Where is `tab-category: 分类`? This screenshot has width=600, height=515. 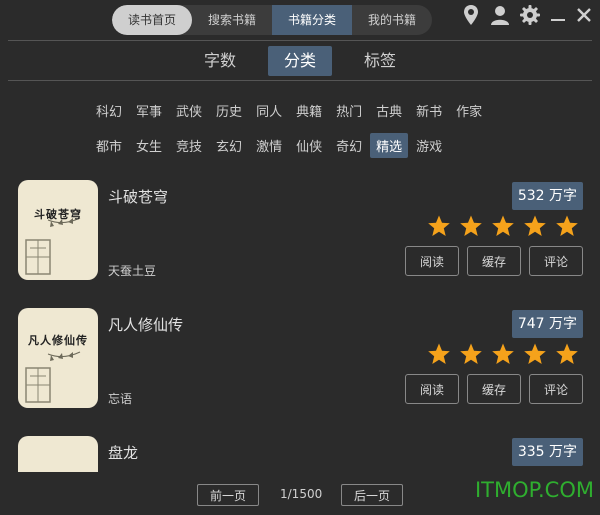 tab-category: 分类 is located at coordinates (299, 61).